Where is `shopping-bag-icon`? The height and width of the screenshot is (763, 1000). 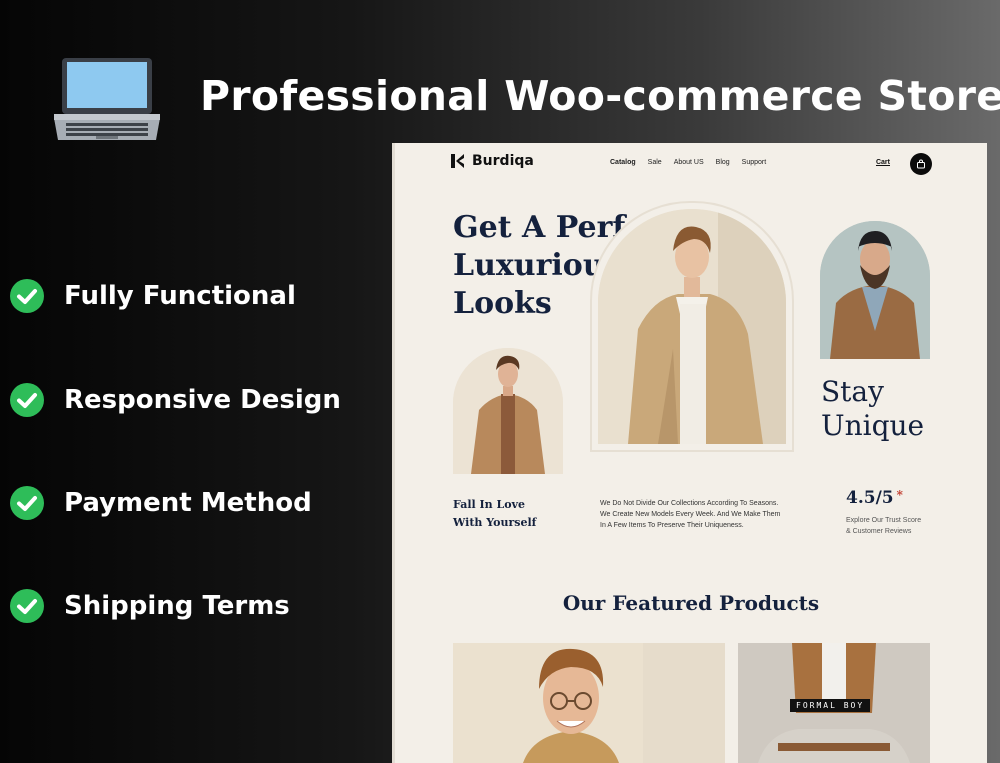
shopping-bag-icon is located at coordinates (921, 164).